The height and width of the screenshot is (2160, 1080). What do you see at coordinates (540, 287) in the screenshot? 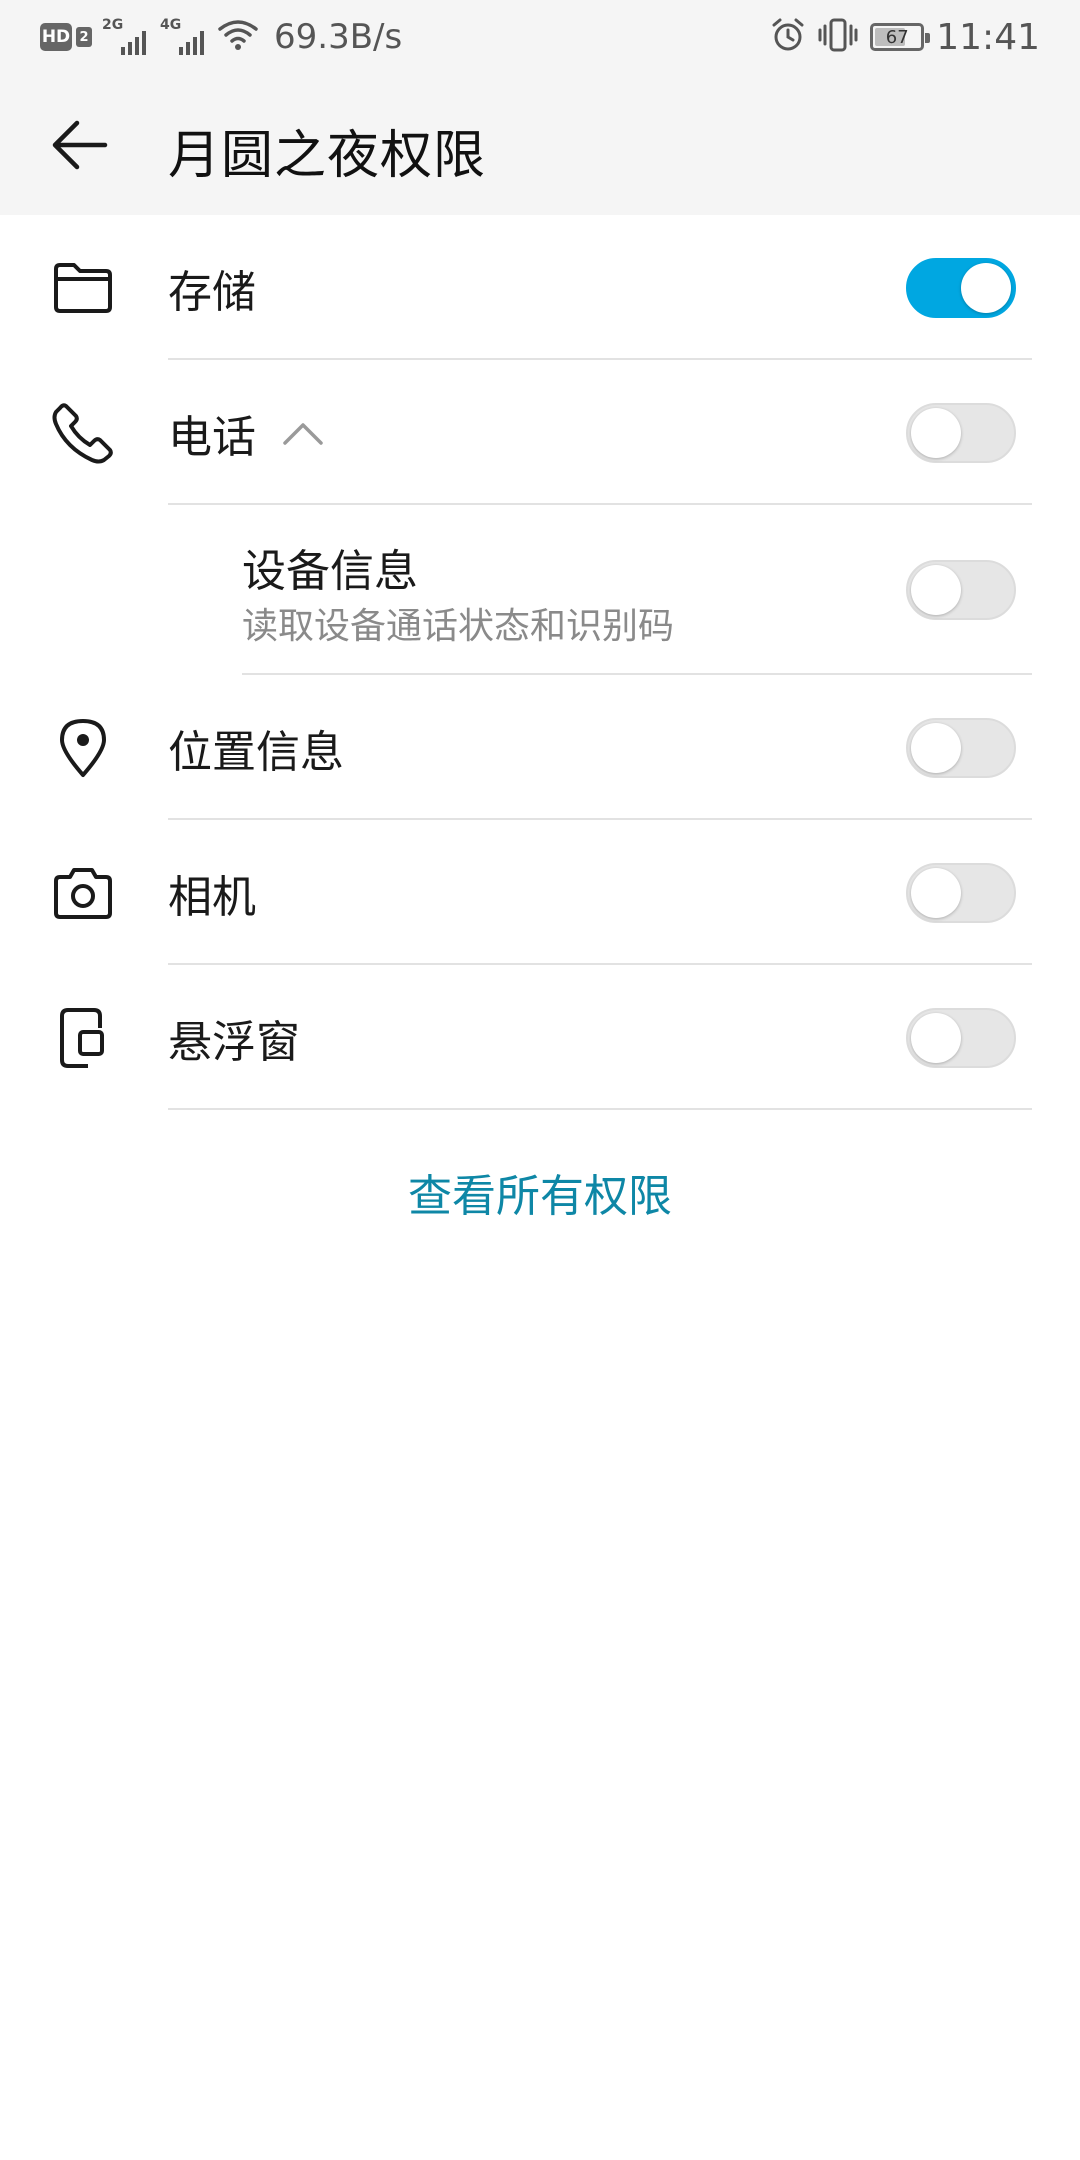
I see `permission-row-storage: 存储` at bounding box center [540, 287].